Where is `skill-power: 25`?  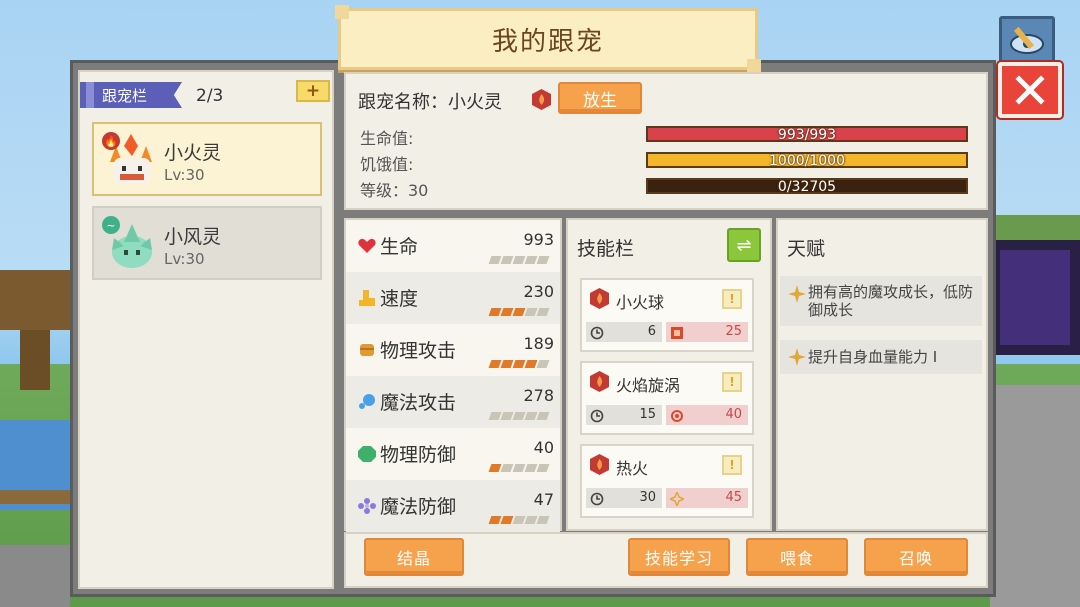 skill-power: 25 is located at coordinates (707, 332).